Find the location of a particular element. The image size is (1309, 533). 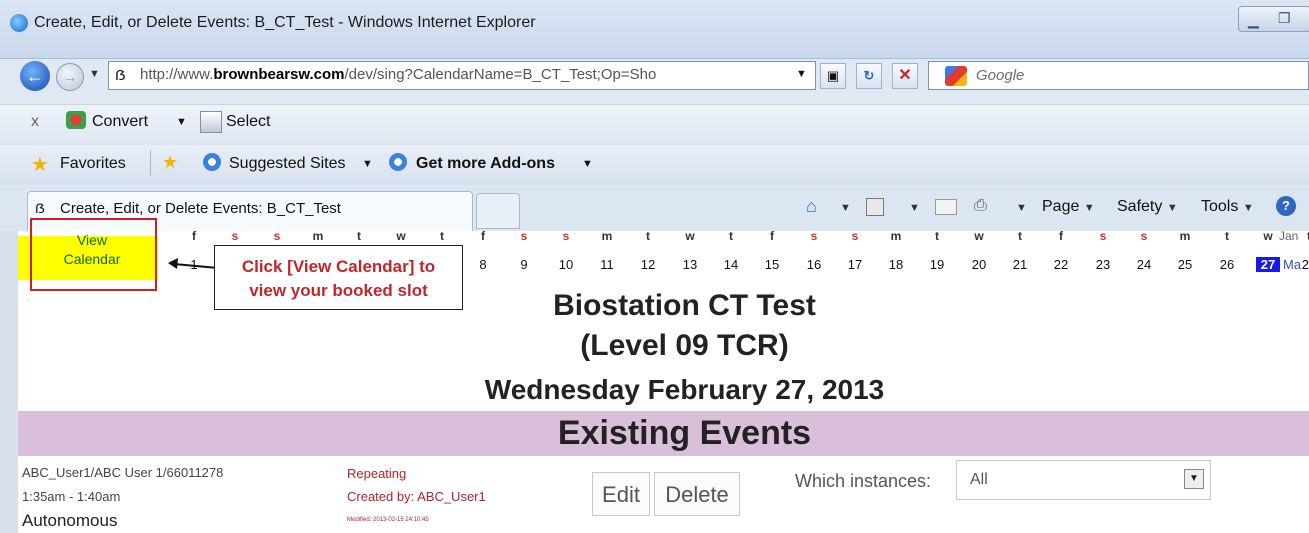

select-button: Select is located at coordinates (248, 122).